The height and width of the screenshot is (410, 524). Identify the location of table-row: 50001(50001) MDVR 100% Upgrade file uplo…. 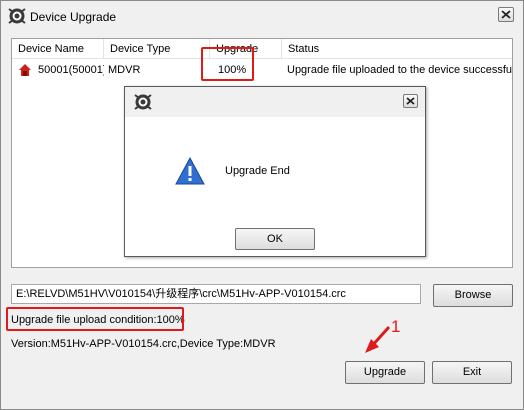
(262, 70).